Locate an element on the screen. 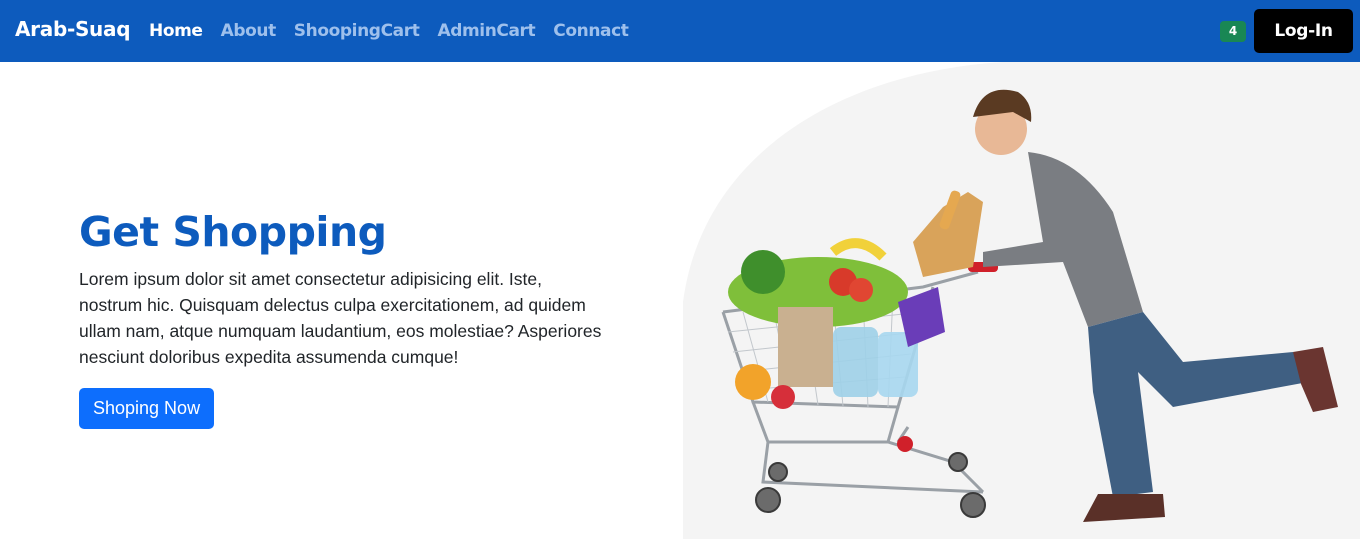 The image size is (1360, 539). nav-link-shooping-cart: ShoopingCart is located at coordinates (357, 31).